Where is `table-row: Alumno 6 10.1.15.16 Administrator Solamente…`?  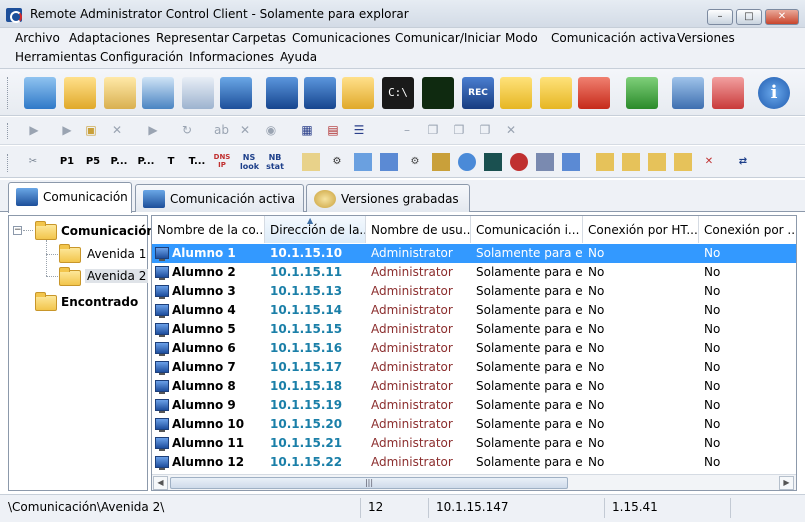
table-row: Alumno 6 10.1.15.16 Administrator Solamente… is located at coordinates (474, 348).